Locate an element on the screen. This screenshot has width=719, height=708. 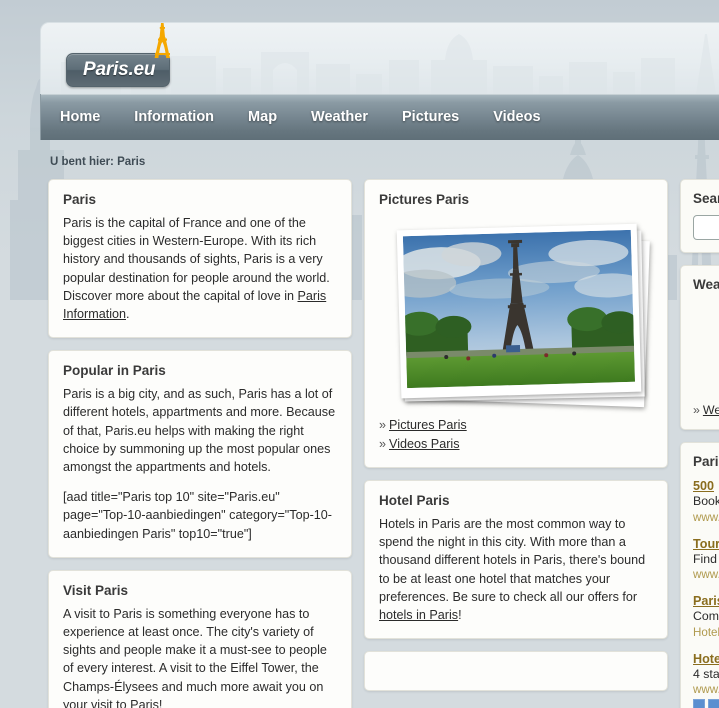
ad-flag-icons is located at coordinates (706, 703).